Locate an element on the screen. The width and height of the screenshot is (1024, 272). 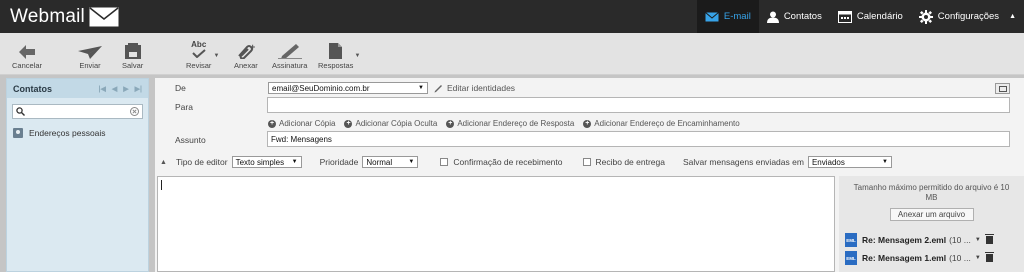
send-label: Enviar is located at coordinates (90, 65).